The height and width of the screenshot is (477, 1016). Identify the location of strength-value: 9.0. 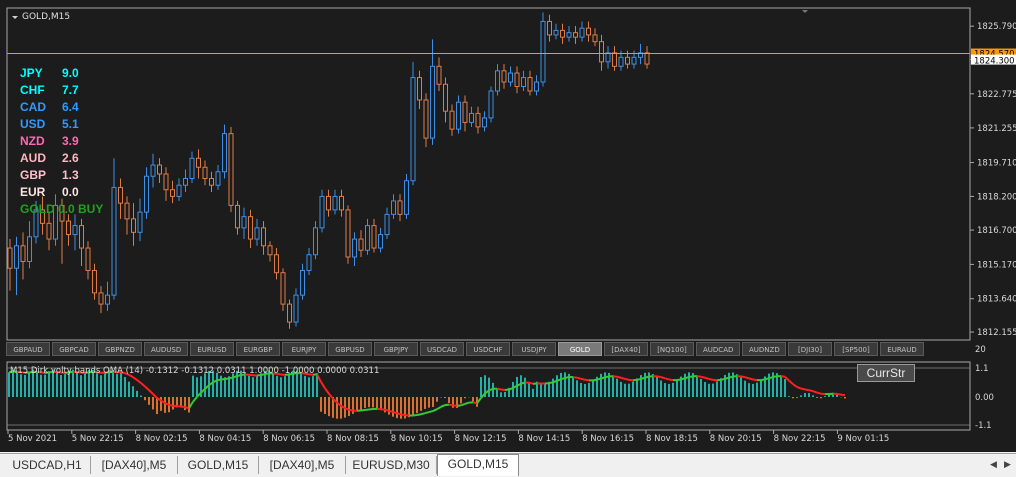
(70, 73).